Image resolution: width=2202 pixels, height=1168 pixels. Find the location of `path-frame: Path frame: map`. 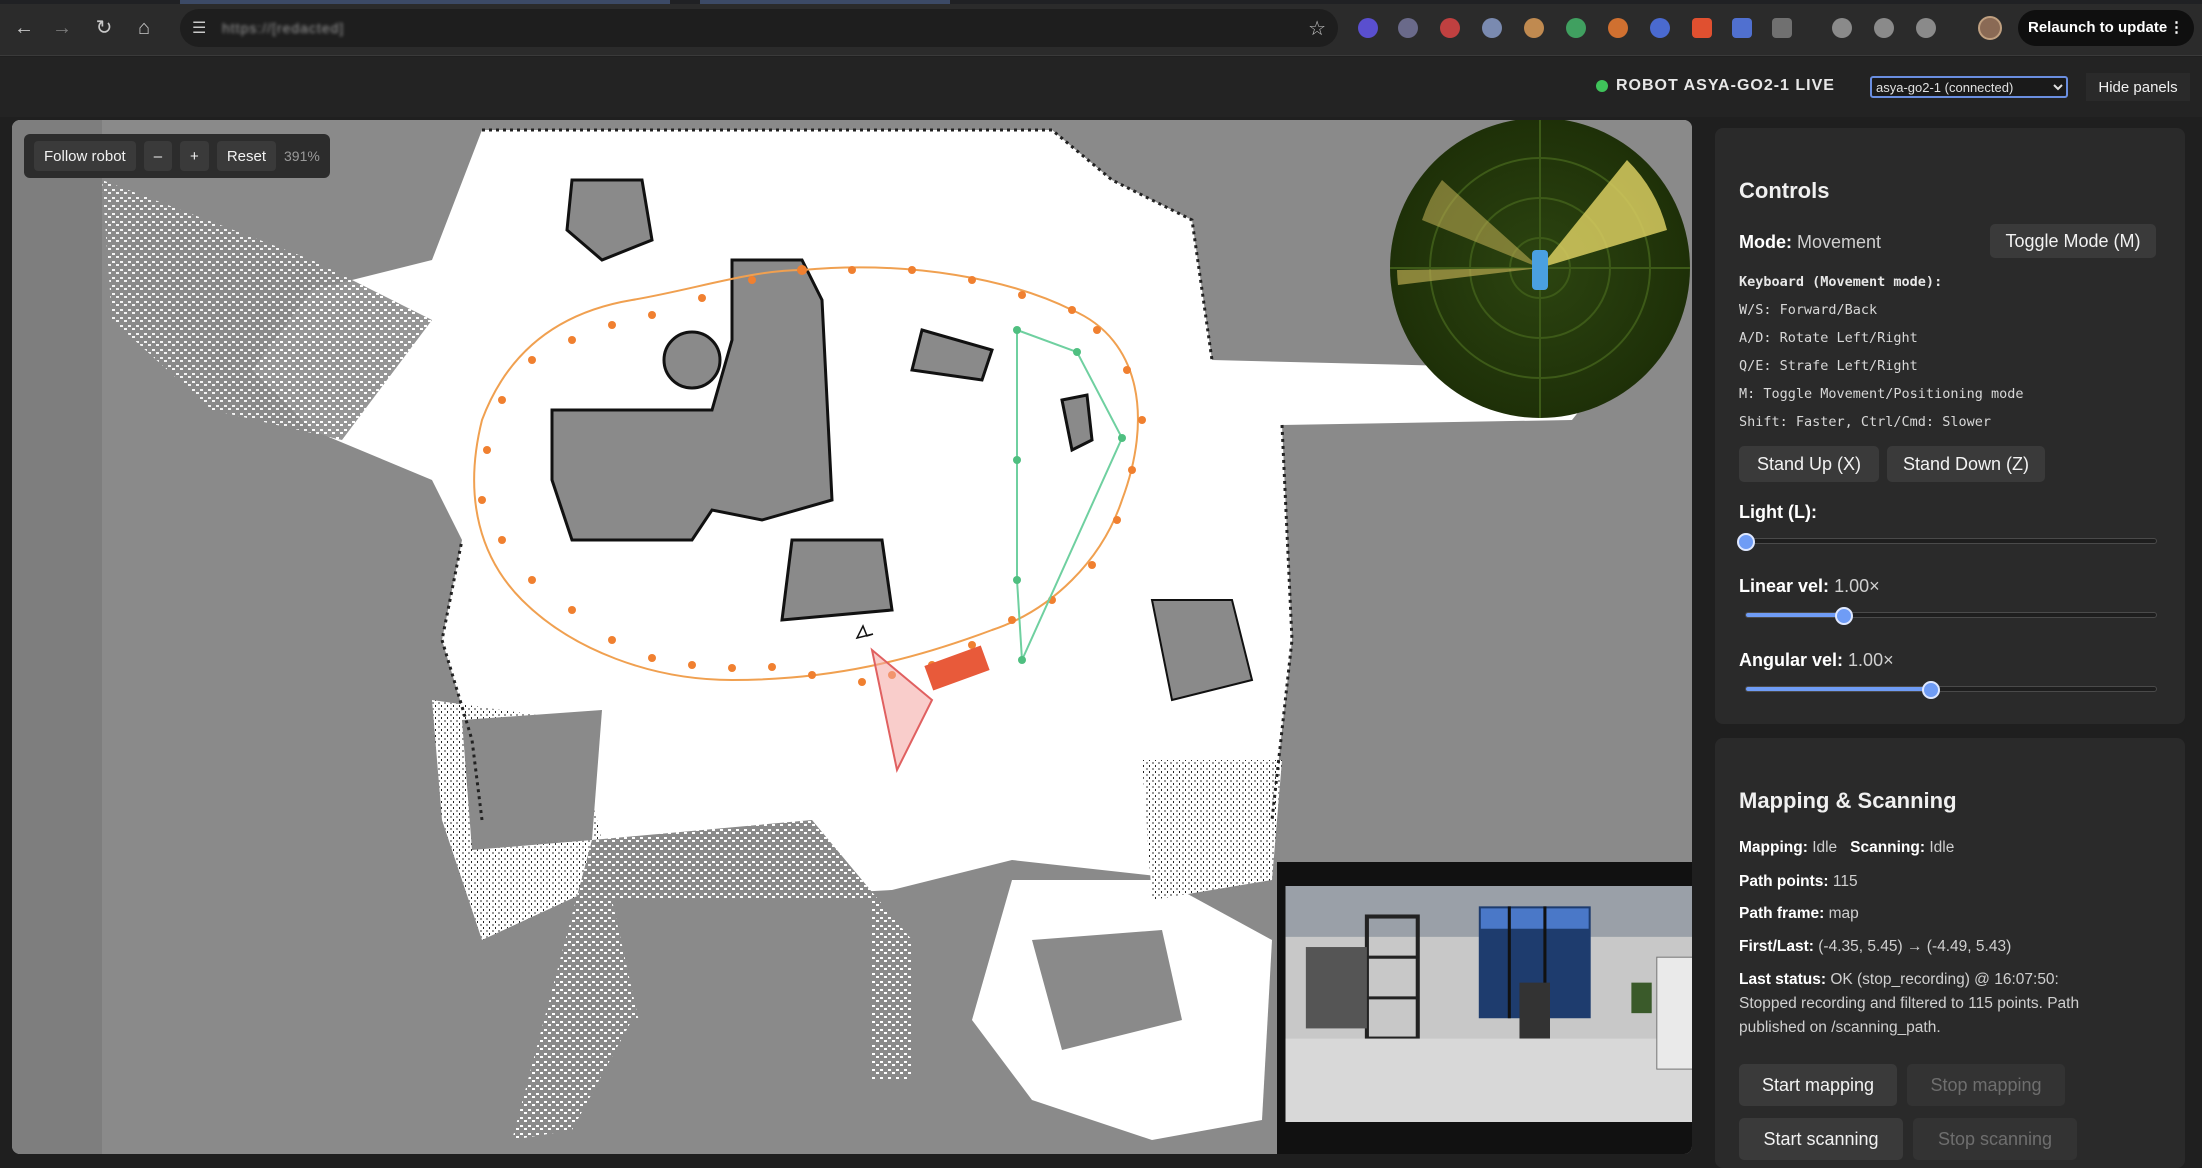

path-frame: Path frame: map is located at coordinates (1799, 914).